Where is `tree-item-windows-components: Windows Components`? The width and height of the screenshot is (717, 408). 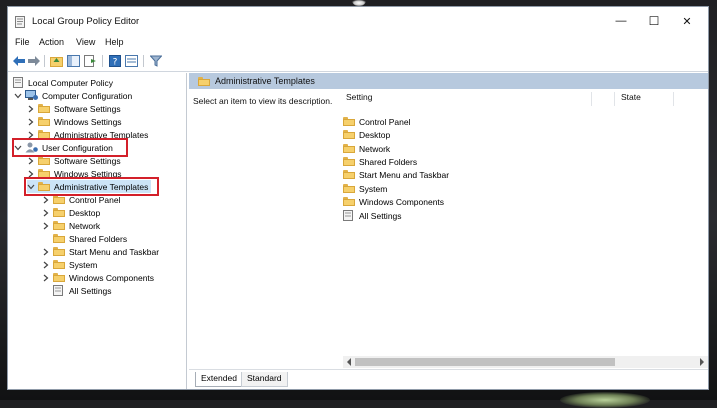 tree-item-windows-components: Windows Components is located at coordinates (98, 277).